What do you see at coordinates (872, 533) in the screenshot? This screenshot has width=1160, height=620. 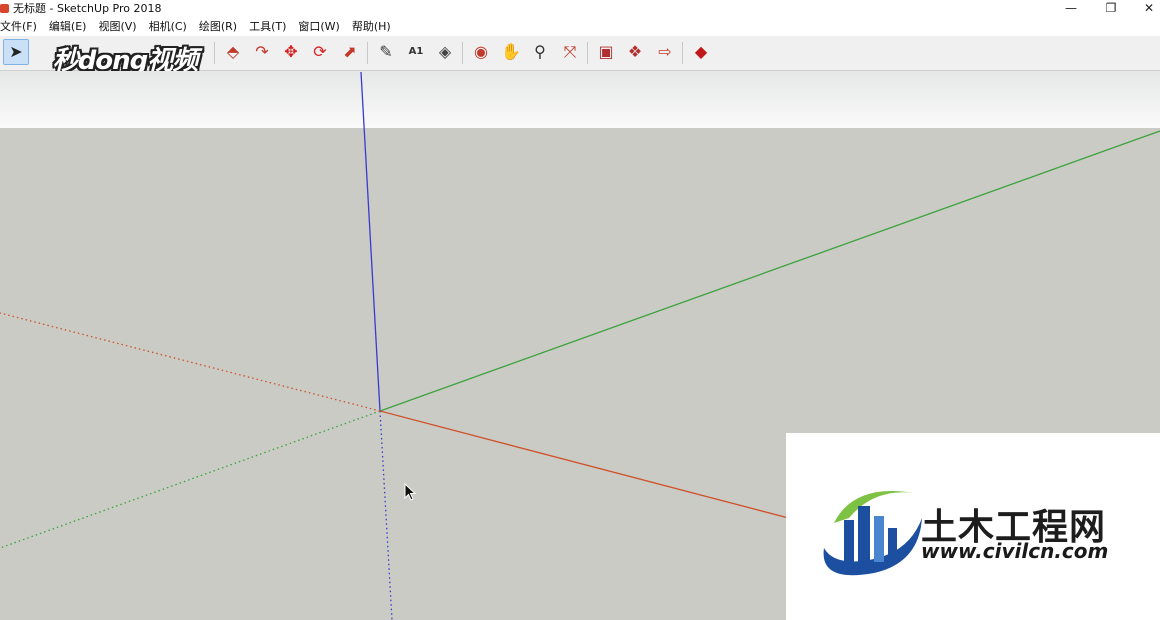 I see `civilcn-logo-icon` at bounding box center [872, 533].